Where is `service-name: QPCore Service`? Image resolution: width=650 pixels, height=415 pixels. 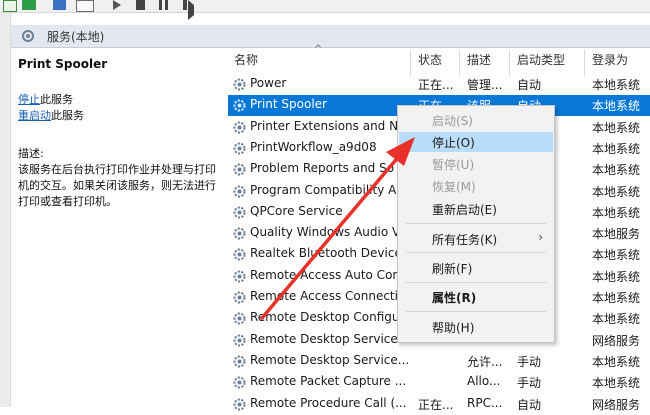
service-name: QPCore Service is located at coordinates (296, 210).